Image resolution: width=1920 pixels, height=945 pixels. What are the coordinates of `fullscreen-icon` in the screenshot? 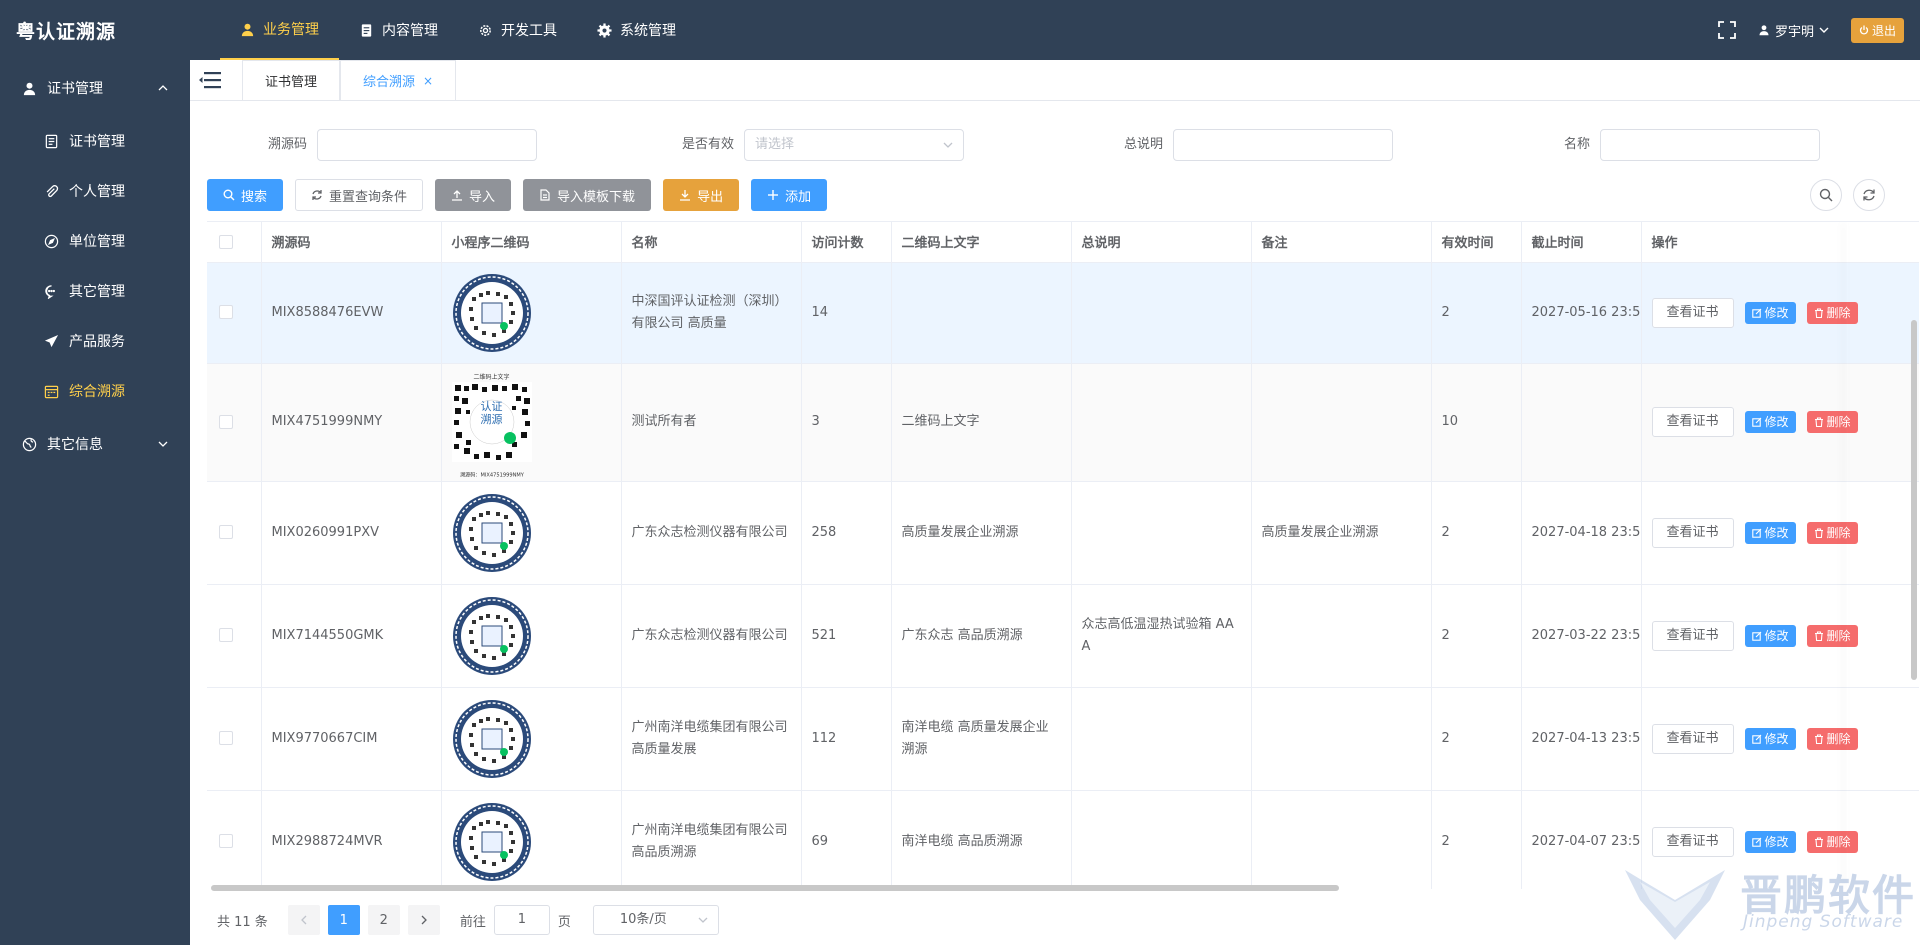 It's located at (1727, 30).